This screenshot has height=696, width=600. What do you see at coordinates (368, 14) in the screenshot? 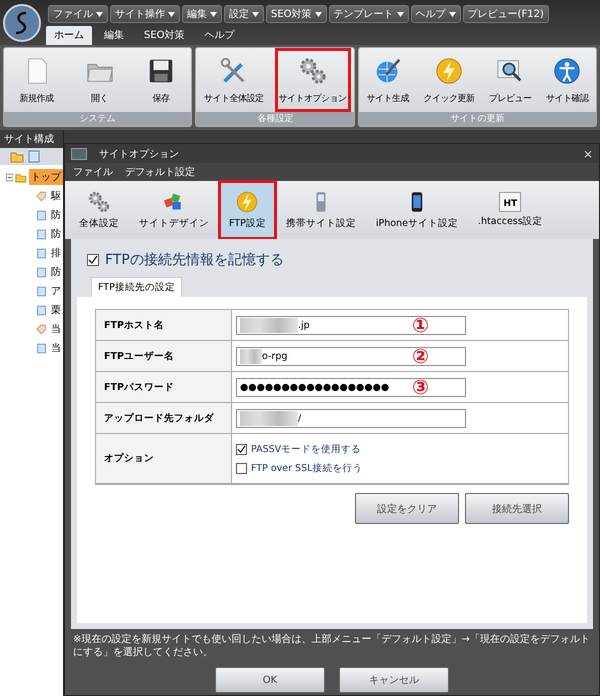
I see `menu-item: テンプレート` at bounding box center [368, 14].